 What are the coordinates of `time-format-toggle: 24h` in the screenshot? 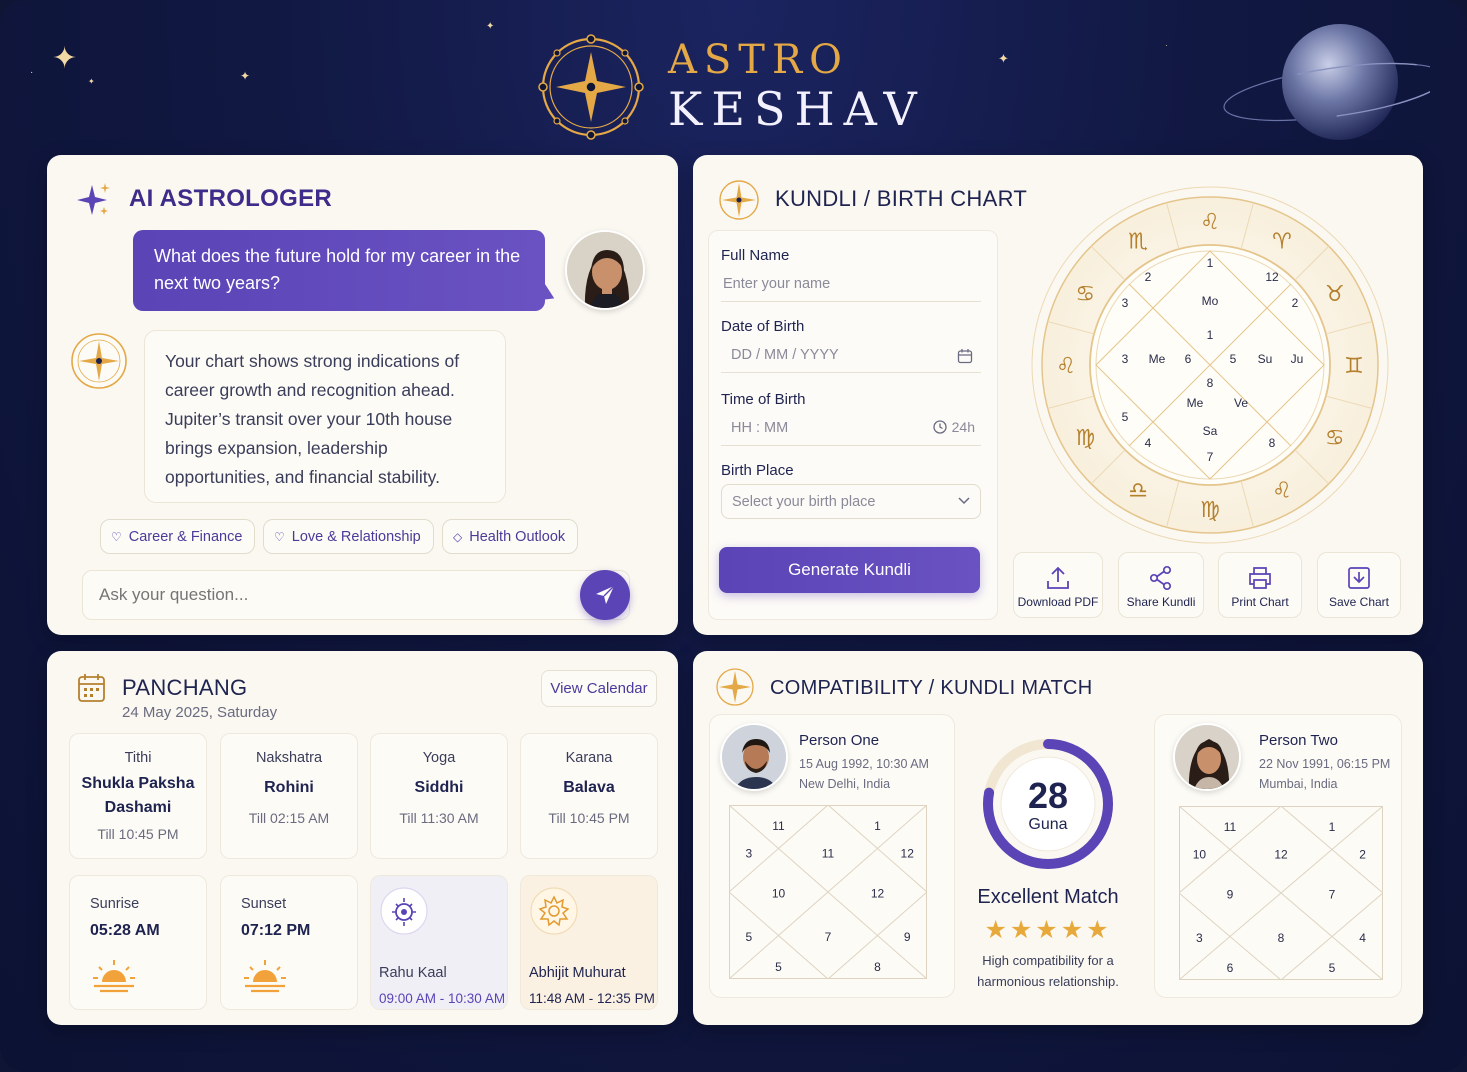 It's located at (953, 427).